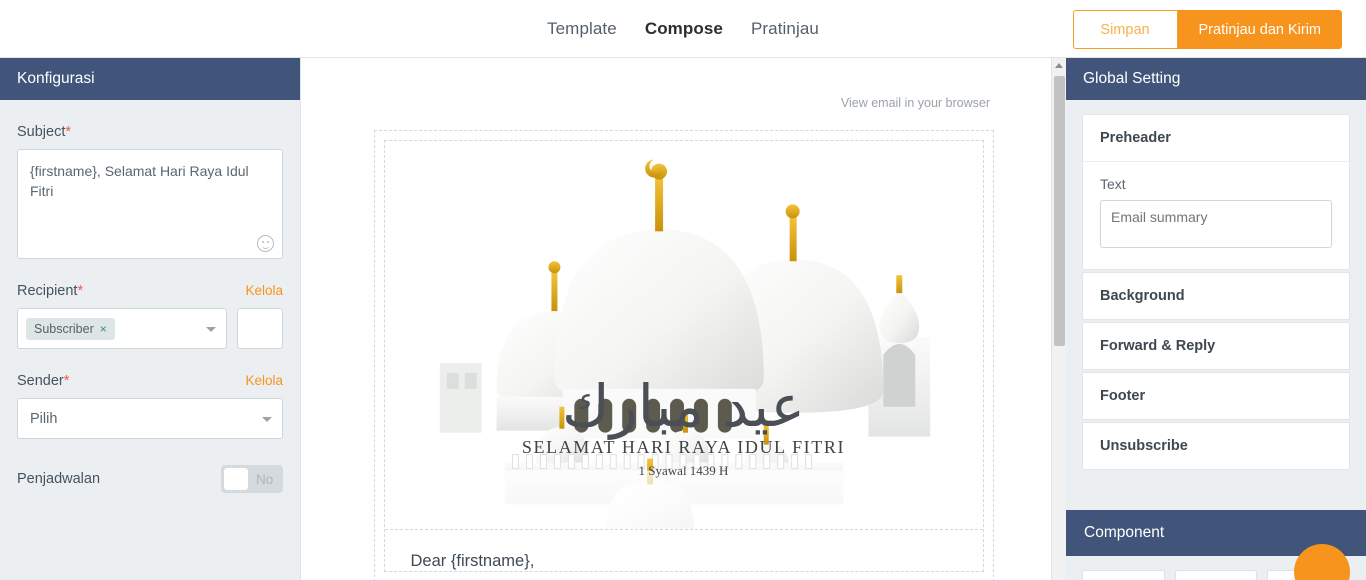 Image resolution: width=1366 pixels, height=580 pixels. I want to click on recipient-row: Subscriber ×, so click(150, 328).